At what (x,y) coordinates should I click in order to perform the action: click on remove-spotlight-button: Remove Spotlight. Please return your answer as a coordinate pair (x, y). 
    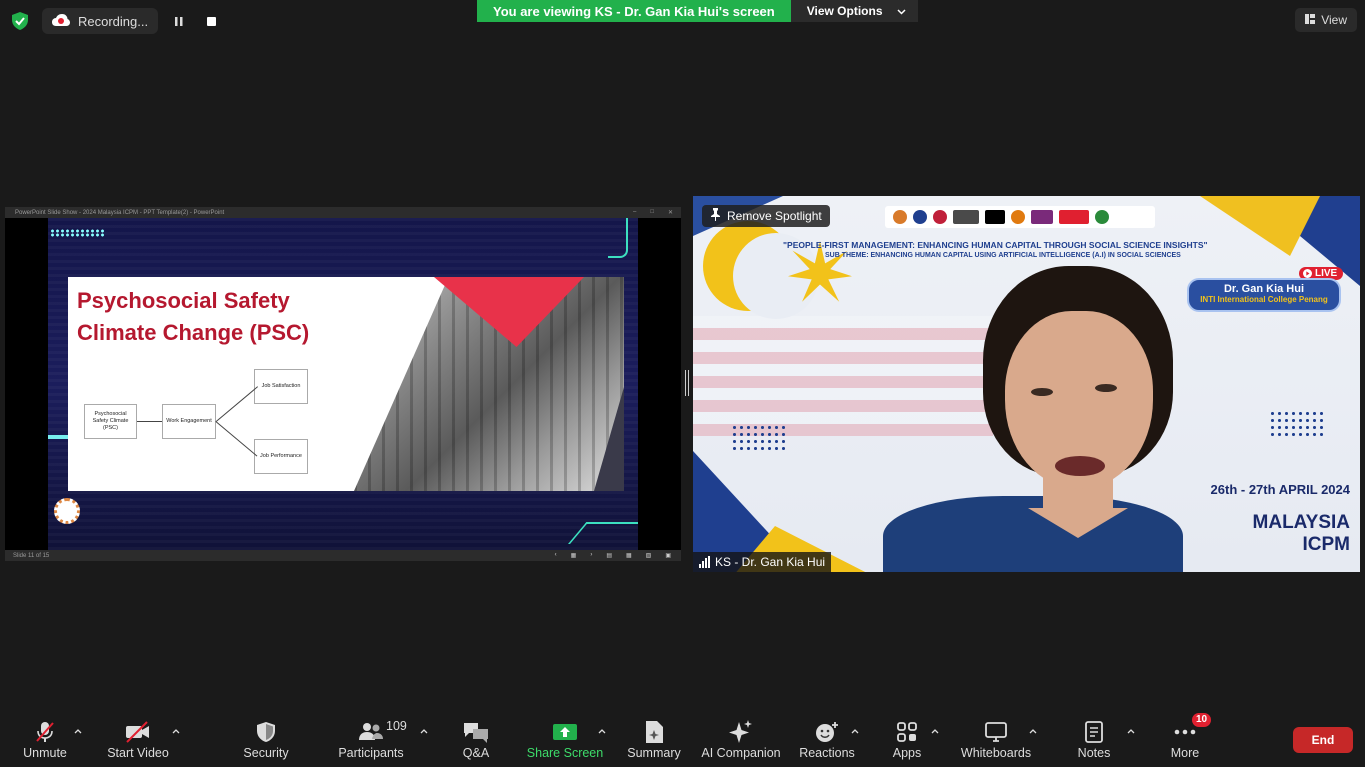
    Looking at the image, I should click on (766, 216).